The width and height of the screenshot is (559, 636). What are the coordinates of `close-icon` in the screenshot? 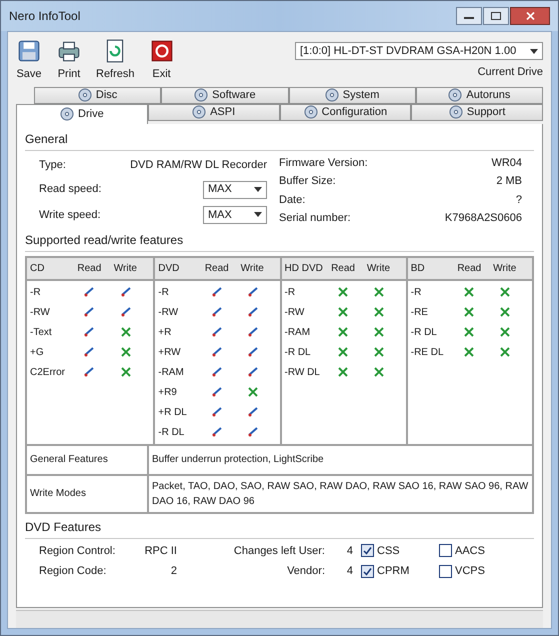 It's located at (530, 16).